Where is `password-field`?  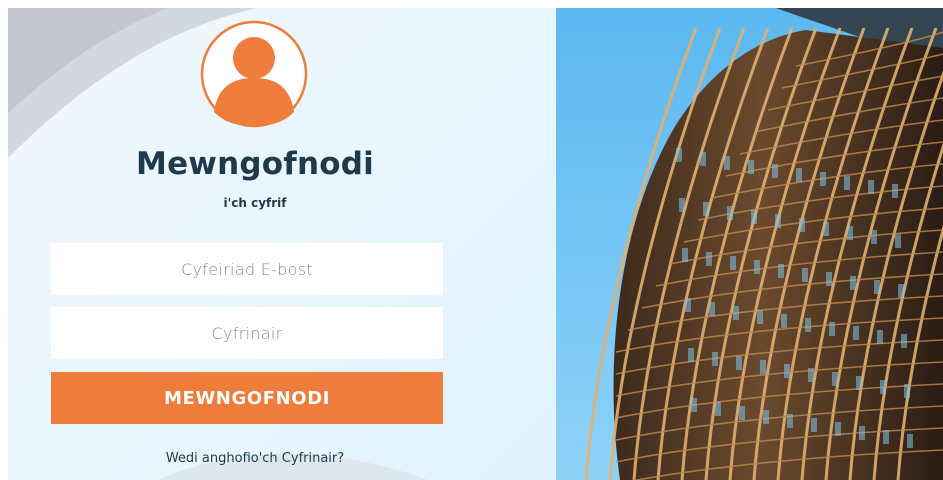
password-field is located at coordinates (247, 333).